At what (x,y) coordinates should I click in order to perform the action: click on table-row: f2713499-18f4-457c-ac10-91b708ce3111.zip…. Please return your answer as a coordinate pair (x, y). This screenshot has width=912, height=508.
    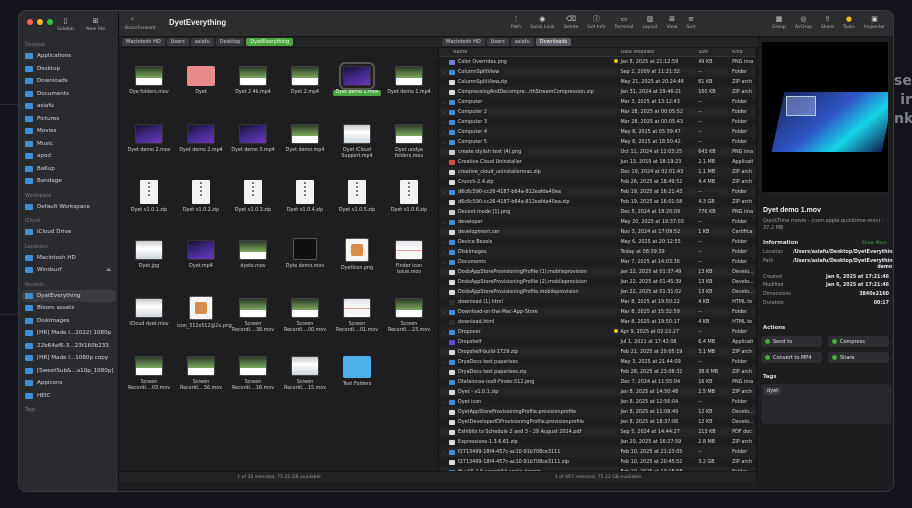
    Looking at the image, I should click on (597, 462).